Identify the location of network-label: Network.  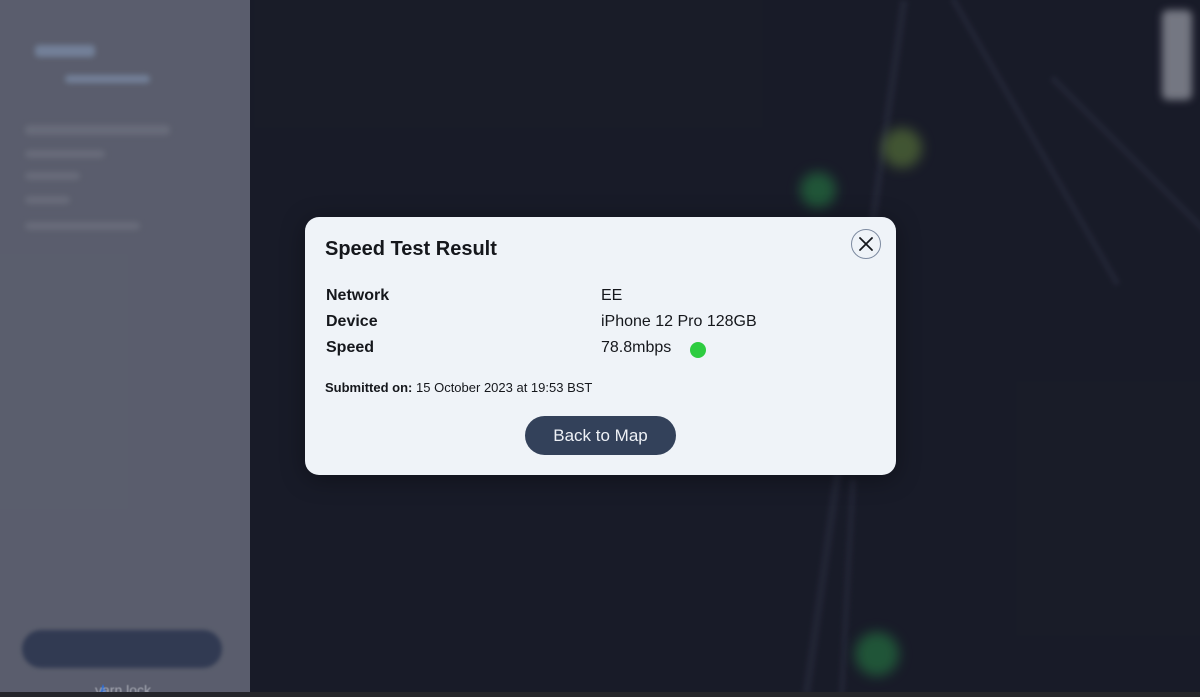
(358, 295).